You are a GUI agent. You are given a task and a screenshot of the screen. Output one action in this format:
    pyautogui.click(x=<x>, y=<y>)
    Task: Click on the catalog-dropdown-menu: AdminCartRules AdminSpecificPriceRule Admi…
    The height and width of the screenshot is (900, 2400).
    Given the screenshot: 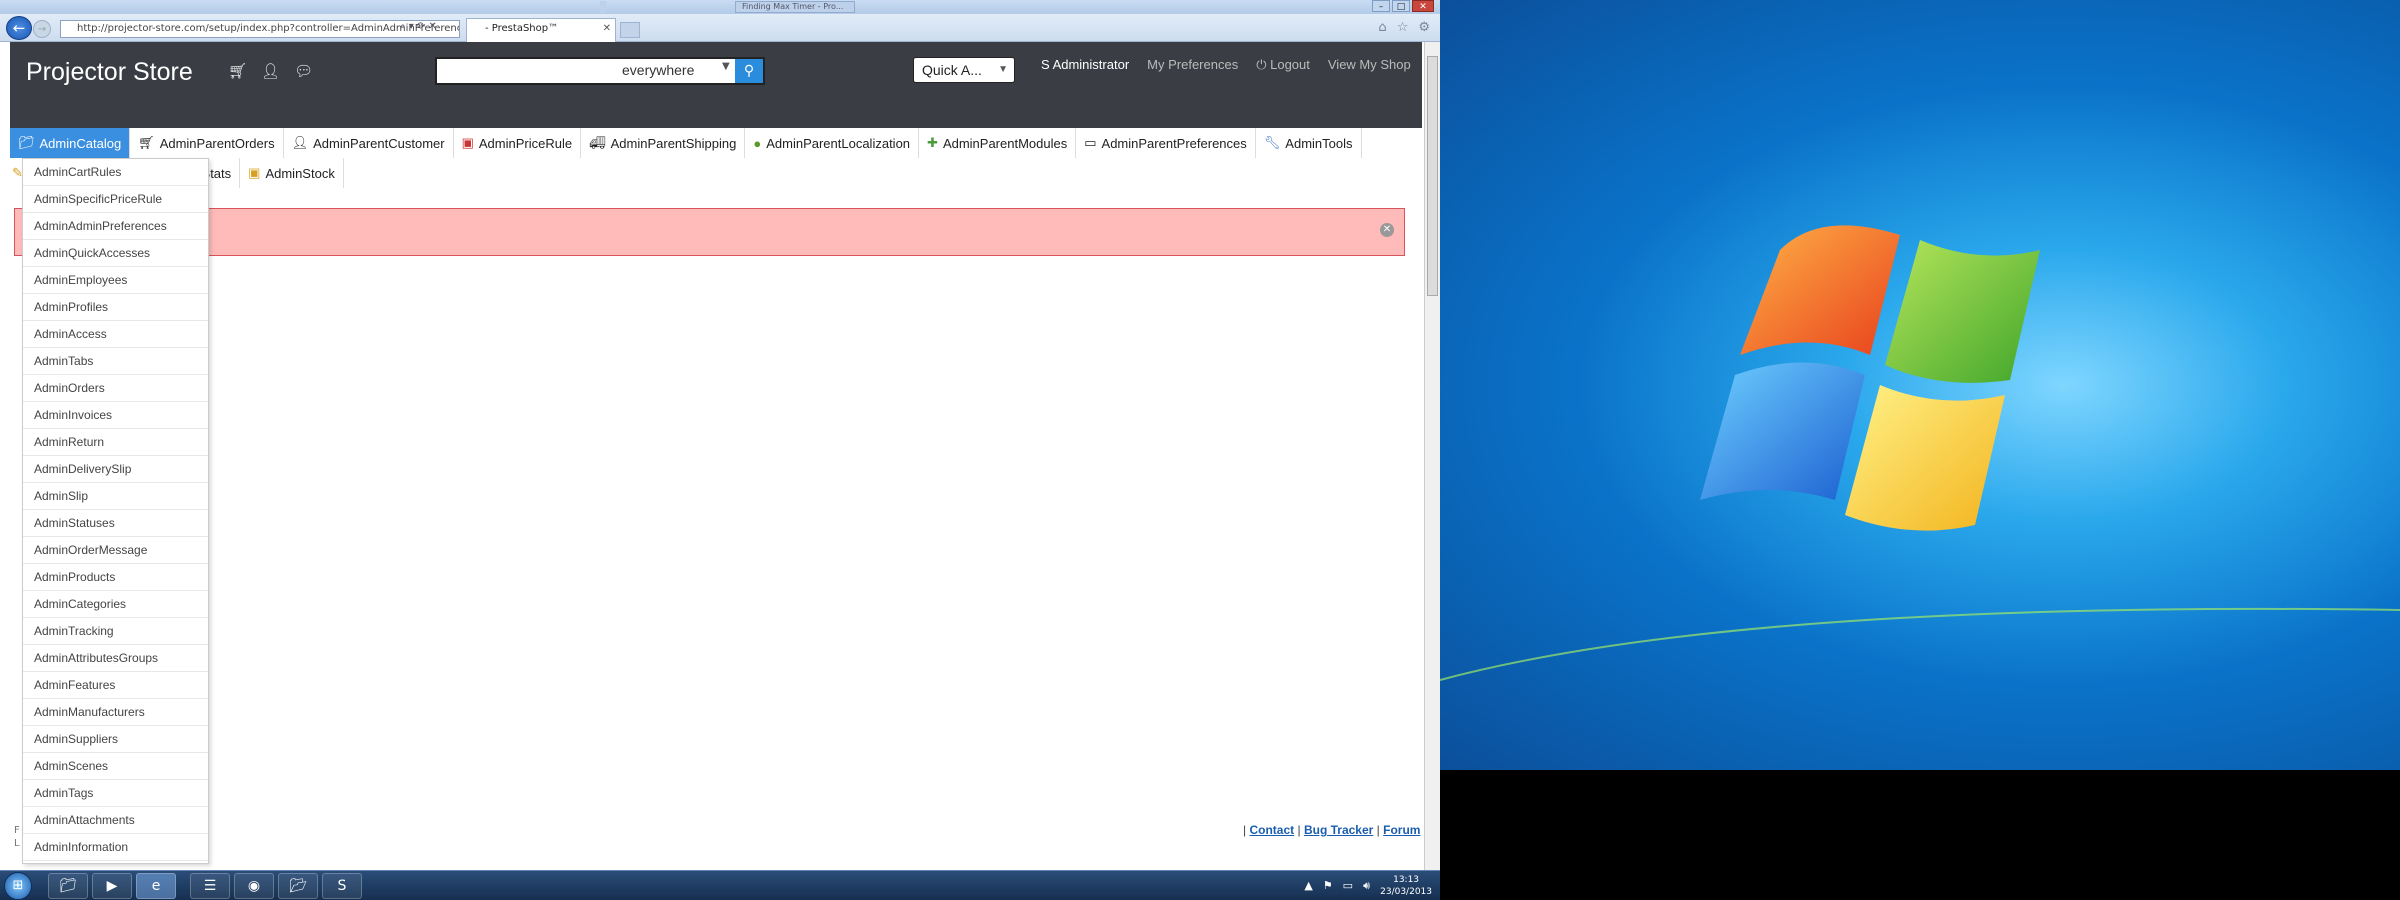 What is the action you would take?
    pyautogui.click(x=115, y=511)
    